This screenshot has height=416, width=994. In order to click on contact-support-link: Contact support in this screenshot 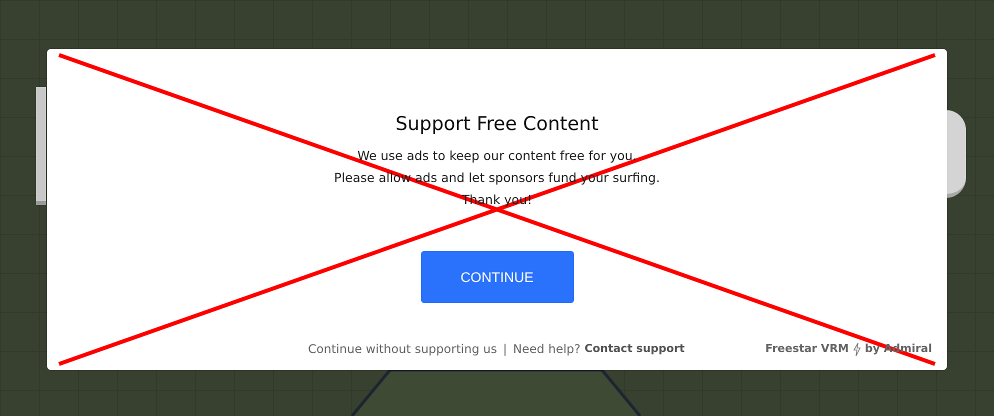, I will do `click(634, 349)`.